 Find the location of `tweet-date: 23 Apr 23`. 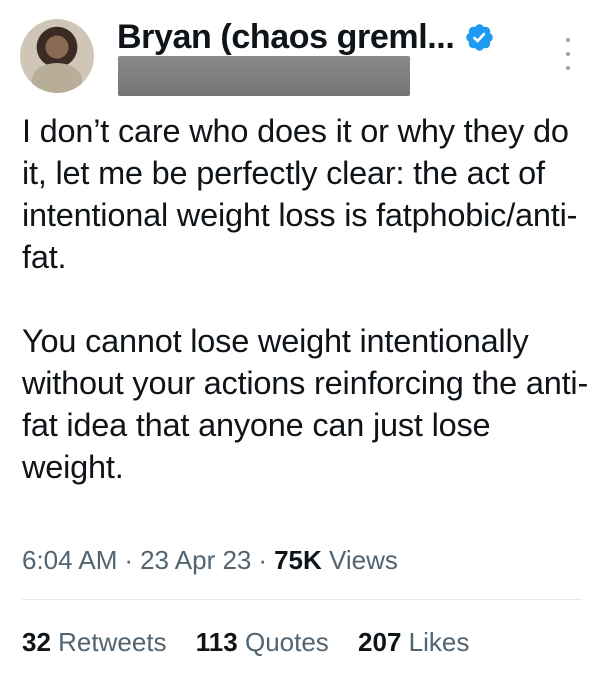

tweet-date: 23 Apr 23 is located at coordinates (195, 560).